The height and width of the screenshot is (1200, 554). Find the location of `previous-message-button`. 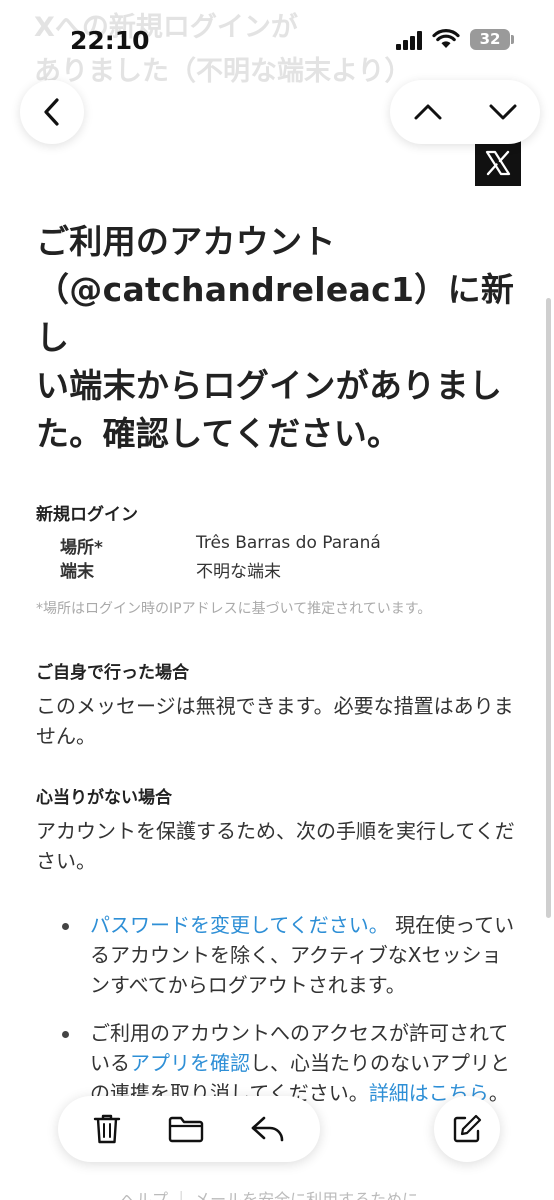

previous-message-button is located at coordinates (427, 112).